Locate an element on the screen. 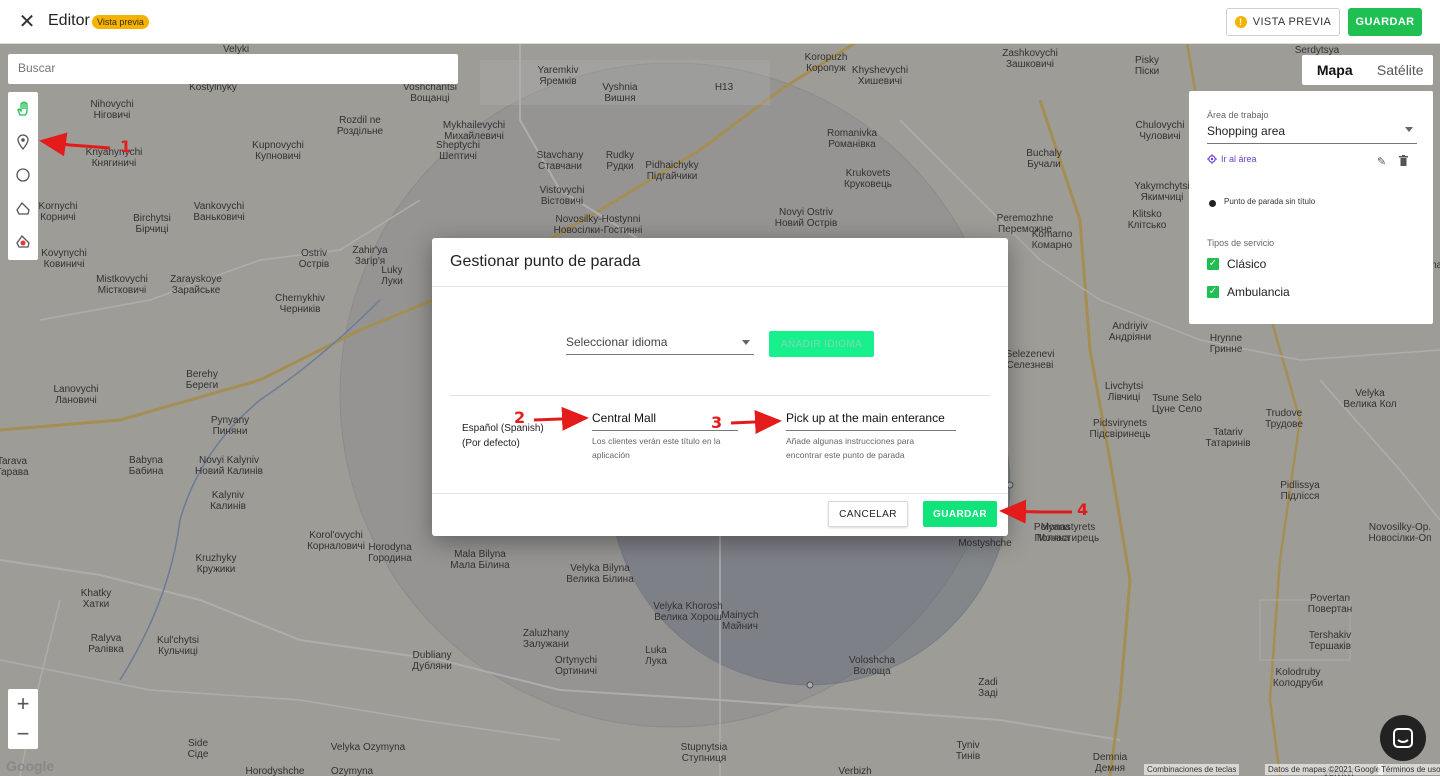  warning-icon: ! is located at coordinates (1240, 22).